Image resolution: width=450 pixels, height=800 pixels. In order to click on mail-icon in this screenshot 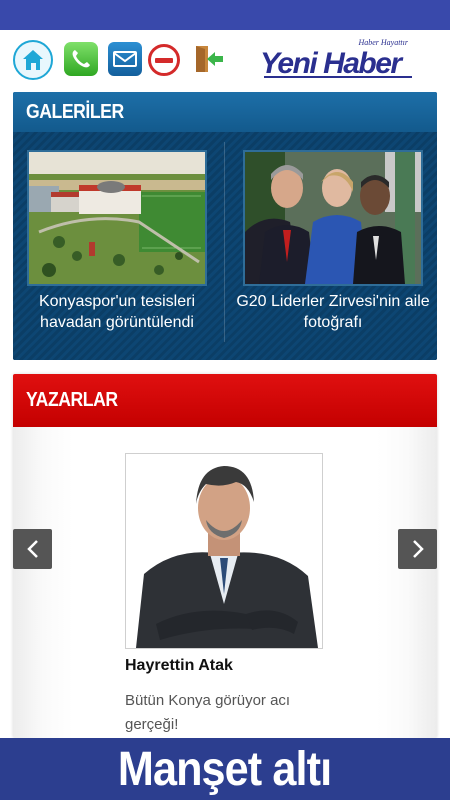, I will do `click(125, 59)`.